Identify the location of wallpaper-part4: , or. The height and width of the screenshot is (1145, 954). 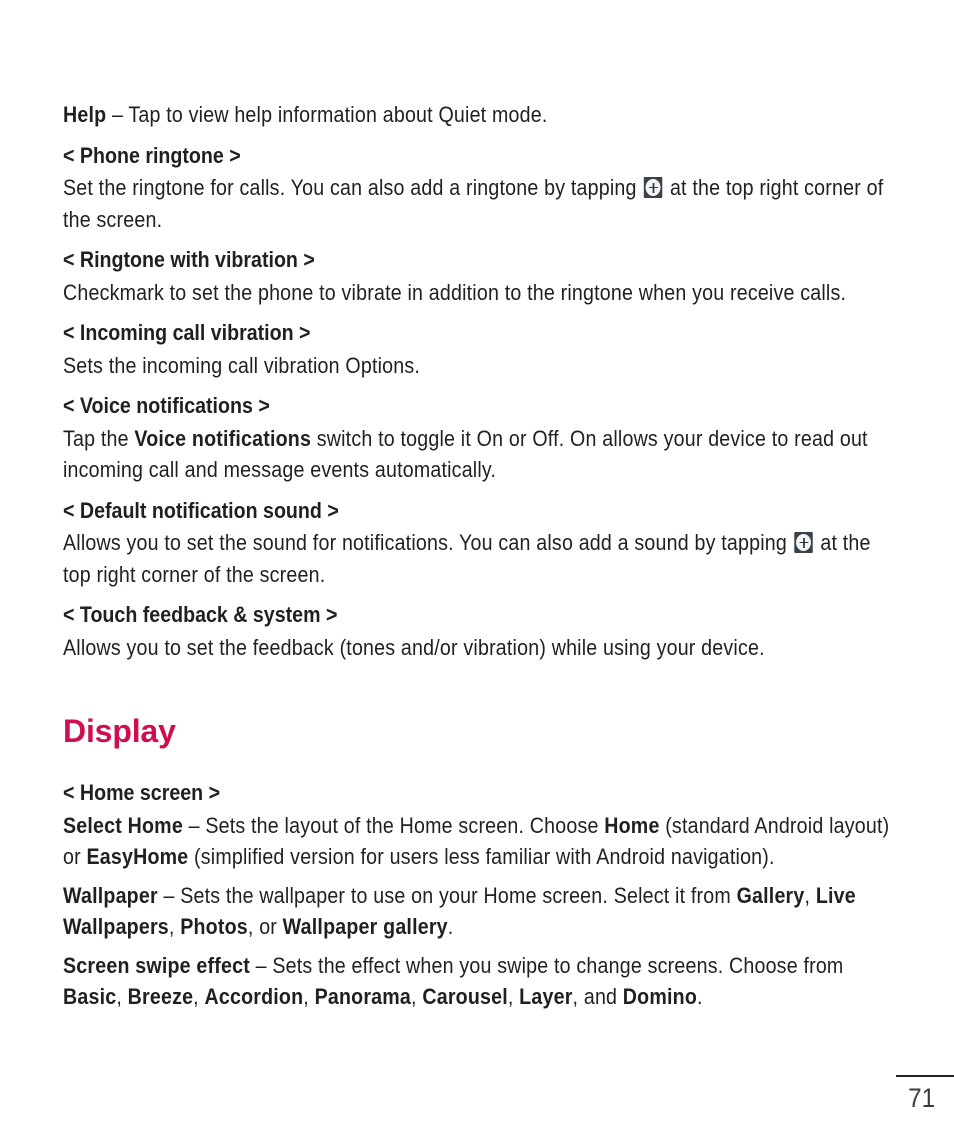
(265, 926).